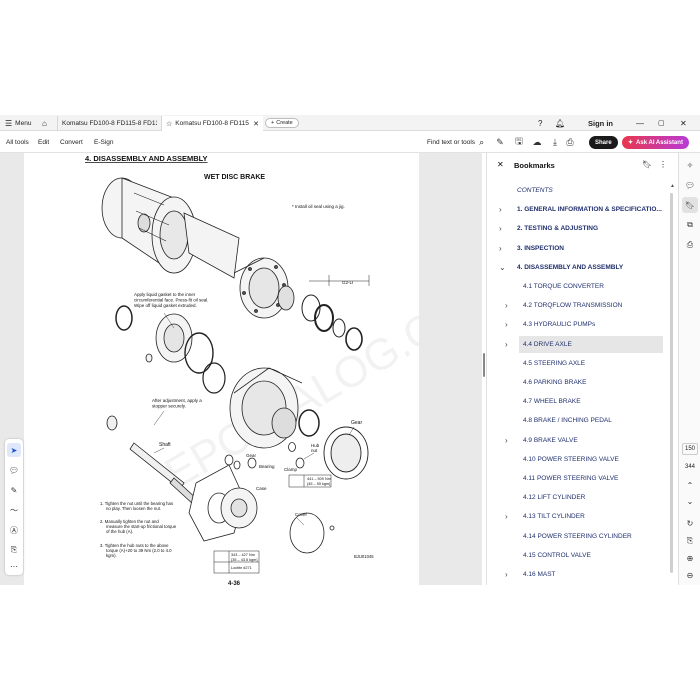 The width and height of the screenshot is (700, 700). What do you see at coordinates (570, 142) in the screenshot?
I see `print-icon: ⎙` at bounding box center [570, 142].